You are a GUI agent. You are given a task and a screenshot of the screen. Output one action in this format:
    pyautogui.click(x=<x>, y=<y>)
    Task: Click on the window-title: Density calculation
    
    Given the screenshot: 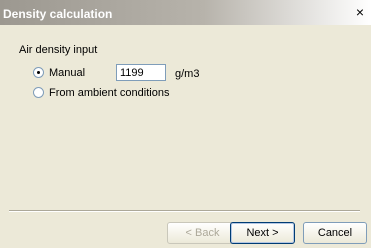 What is the action you would take?
    pyautogui.click(x=58, y=14)
    